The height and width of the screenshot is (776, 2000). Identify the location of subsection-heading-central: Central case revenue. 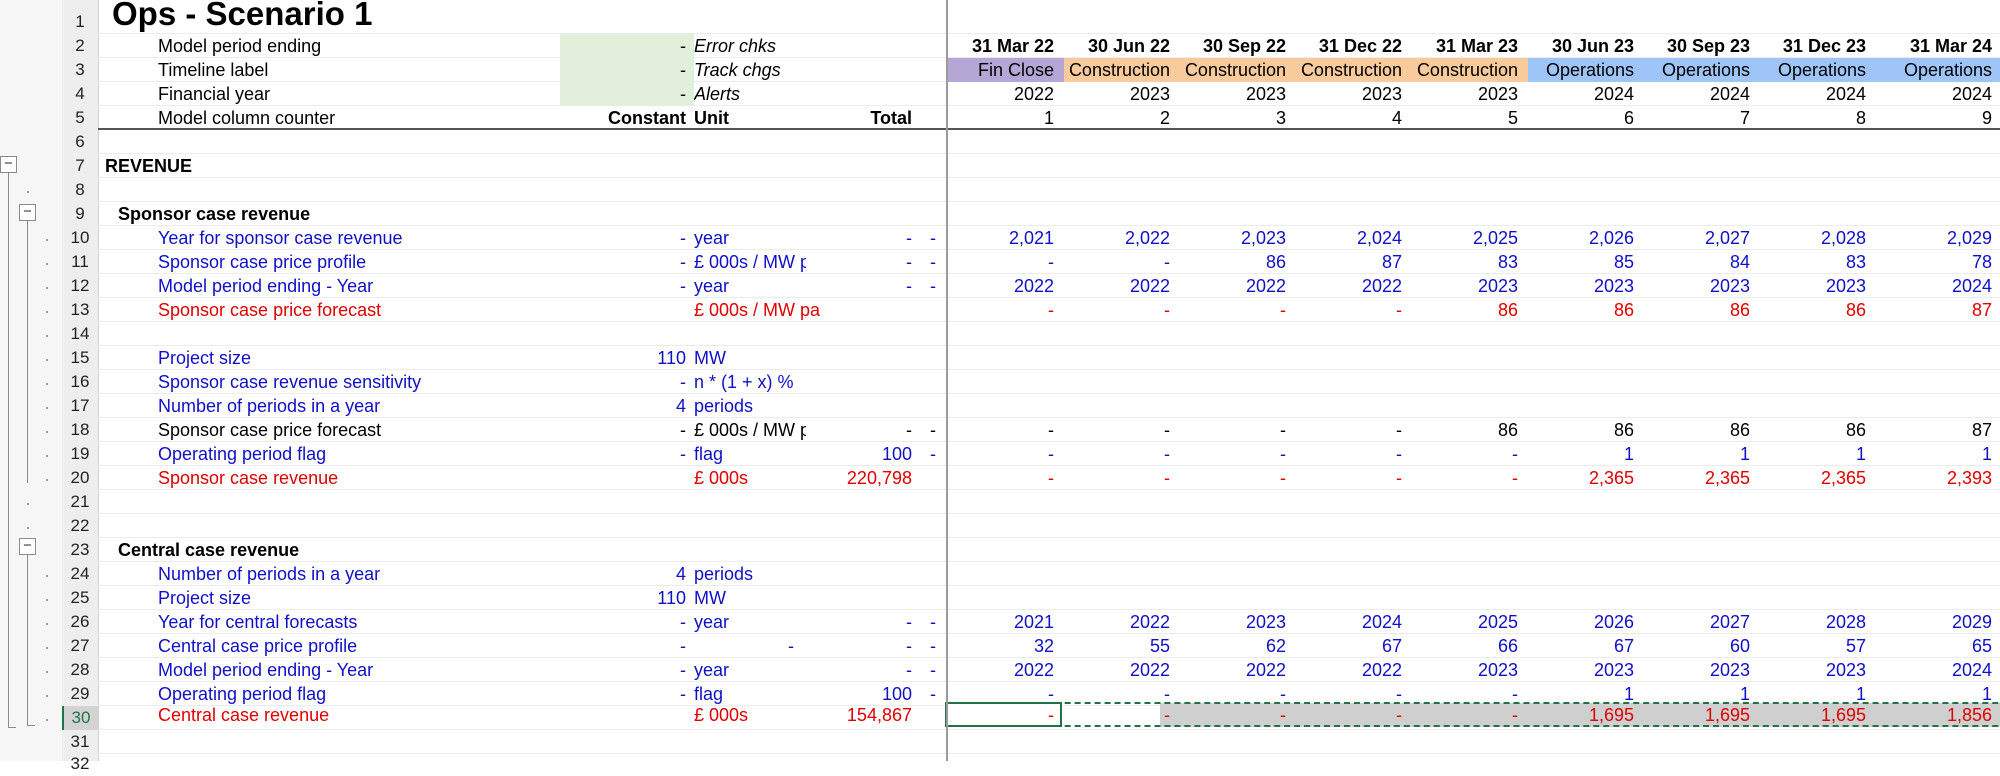
(318, 550).